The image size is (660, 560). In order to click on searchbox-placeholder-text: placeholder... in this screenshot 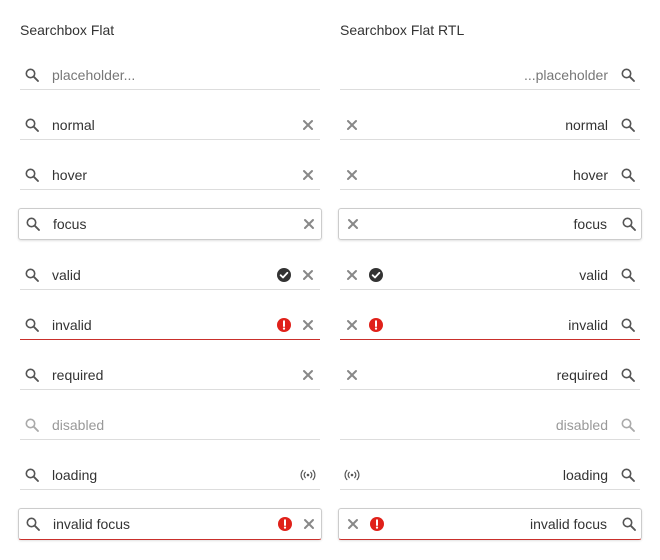, I will do `click(93, 75)`.